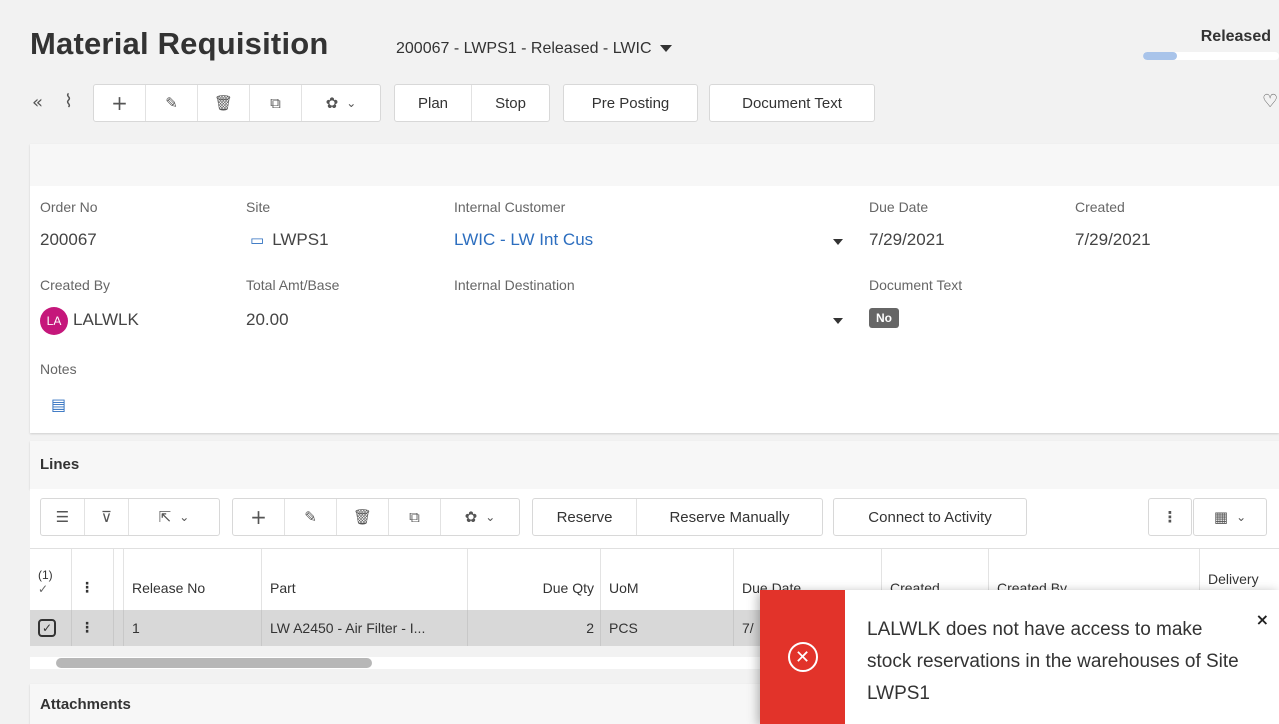 The height and width of the screenshot is (724, 1279). I want to click on header-release-no: Release No, so click(193, 579).